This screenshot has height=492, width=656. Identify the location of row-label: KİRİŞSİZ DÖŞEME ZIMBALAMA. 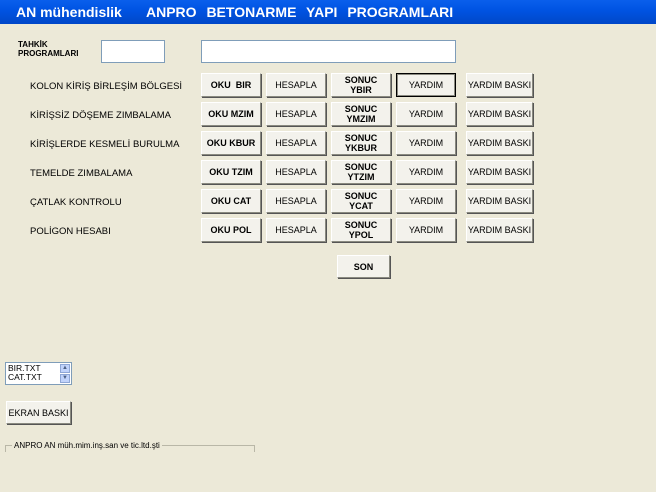
(100, 115).